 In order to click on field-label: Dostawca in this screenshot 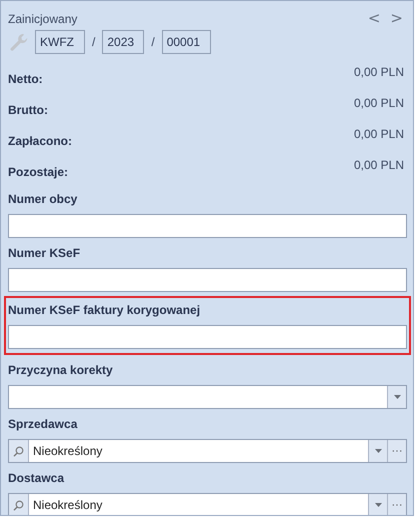, I will do `click(37, 479)`.